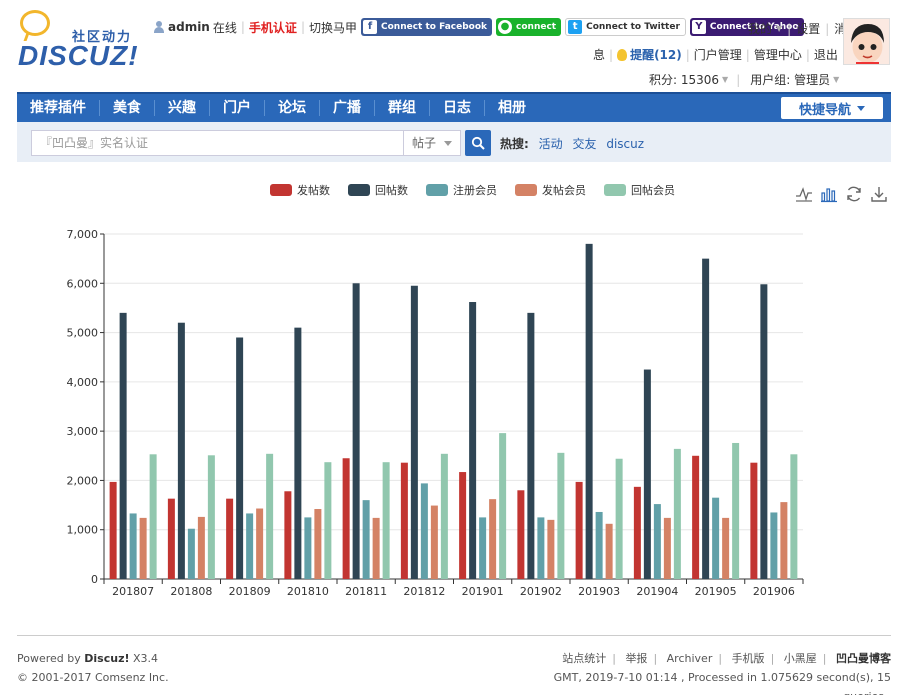 This screenshot has height=695, width=910. Describe the element at coordinates (826, 54) in the screenshot. I see `logout-link: 退出` at that location.